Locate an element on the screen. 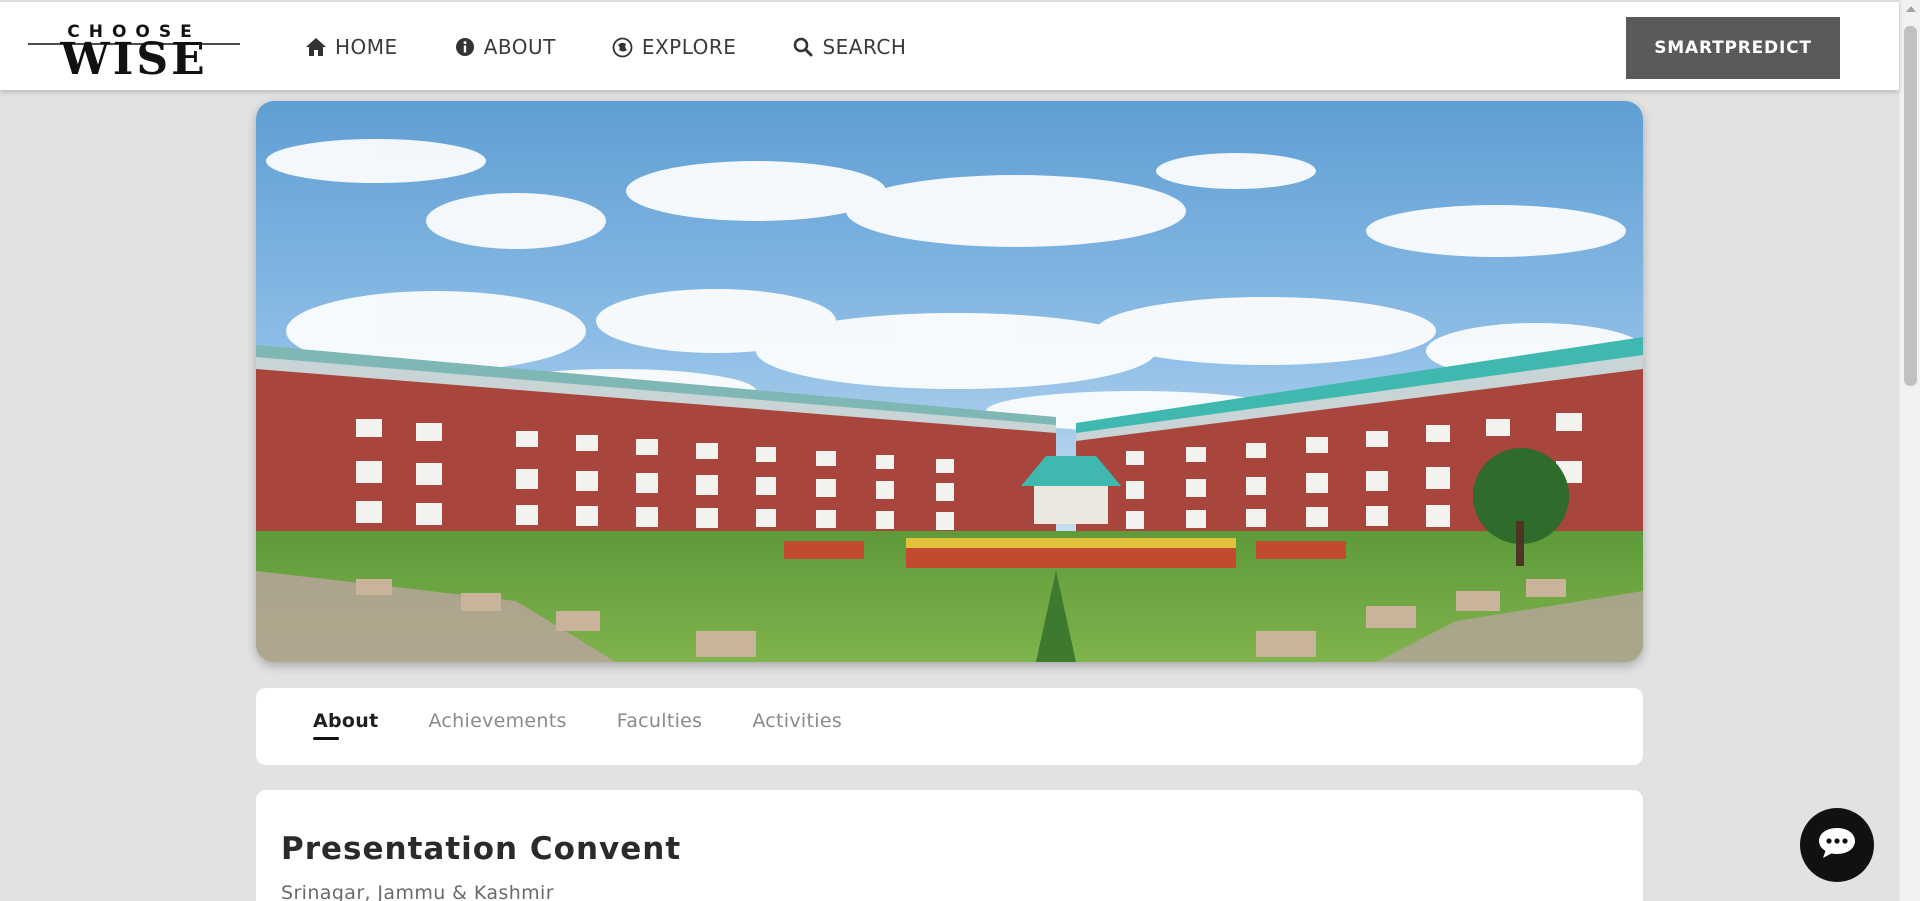  nav-home: HOME is located at coordinates (351, 47).